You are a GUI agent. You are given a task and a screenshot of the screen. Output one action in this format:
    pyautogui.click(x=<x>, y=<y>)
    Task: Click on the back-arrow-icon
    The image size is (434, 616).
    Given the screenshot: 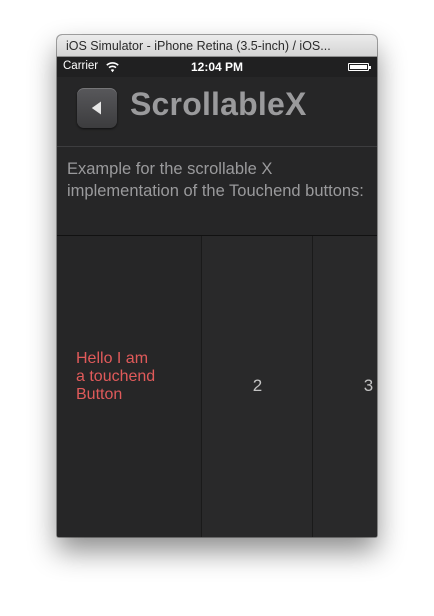 What is the action you would take?
    pyautogui.click(x=96, y=108)
    